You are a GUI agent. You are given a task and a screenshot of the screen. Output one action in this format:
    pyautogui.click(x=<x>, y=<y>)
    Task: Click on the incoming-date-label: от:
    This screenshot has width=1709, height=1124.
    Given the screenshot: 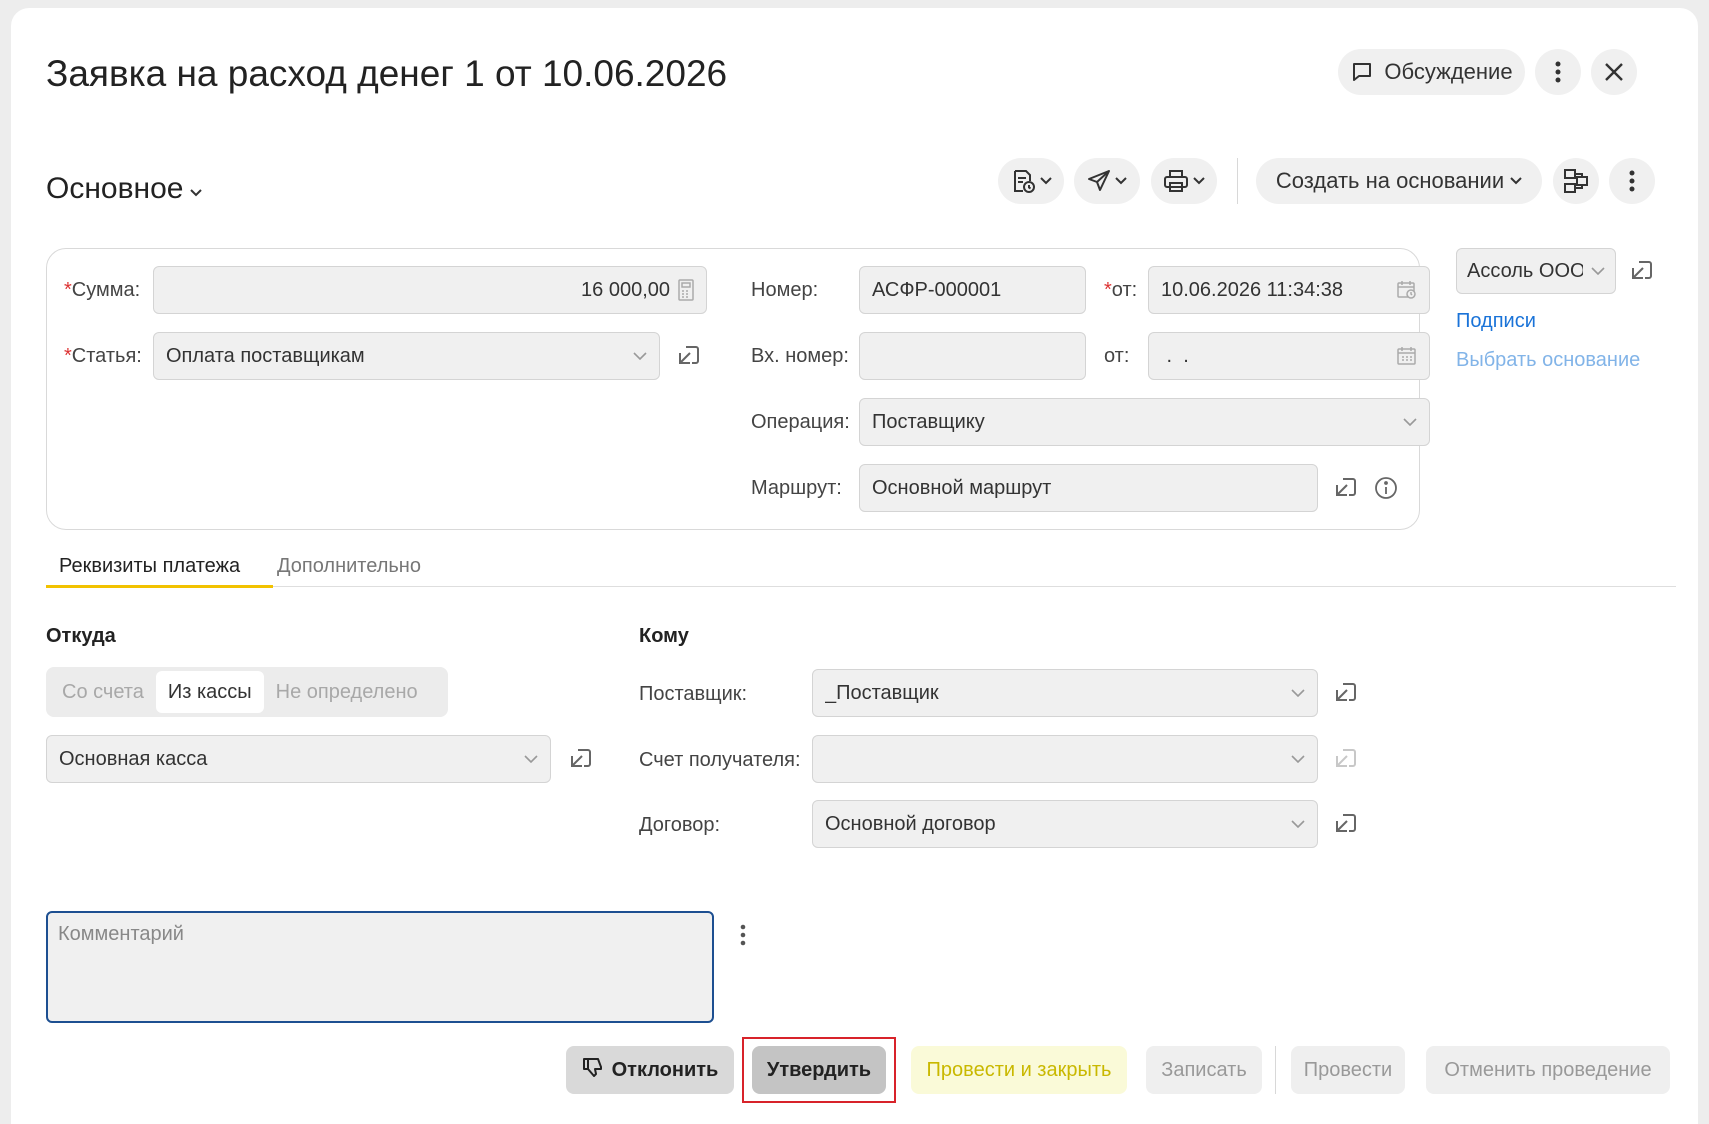 What is the action you would take?
    pyautogui.click(x=1117, y=356)
    